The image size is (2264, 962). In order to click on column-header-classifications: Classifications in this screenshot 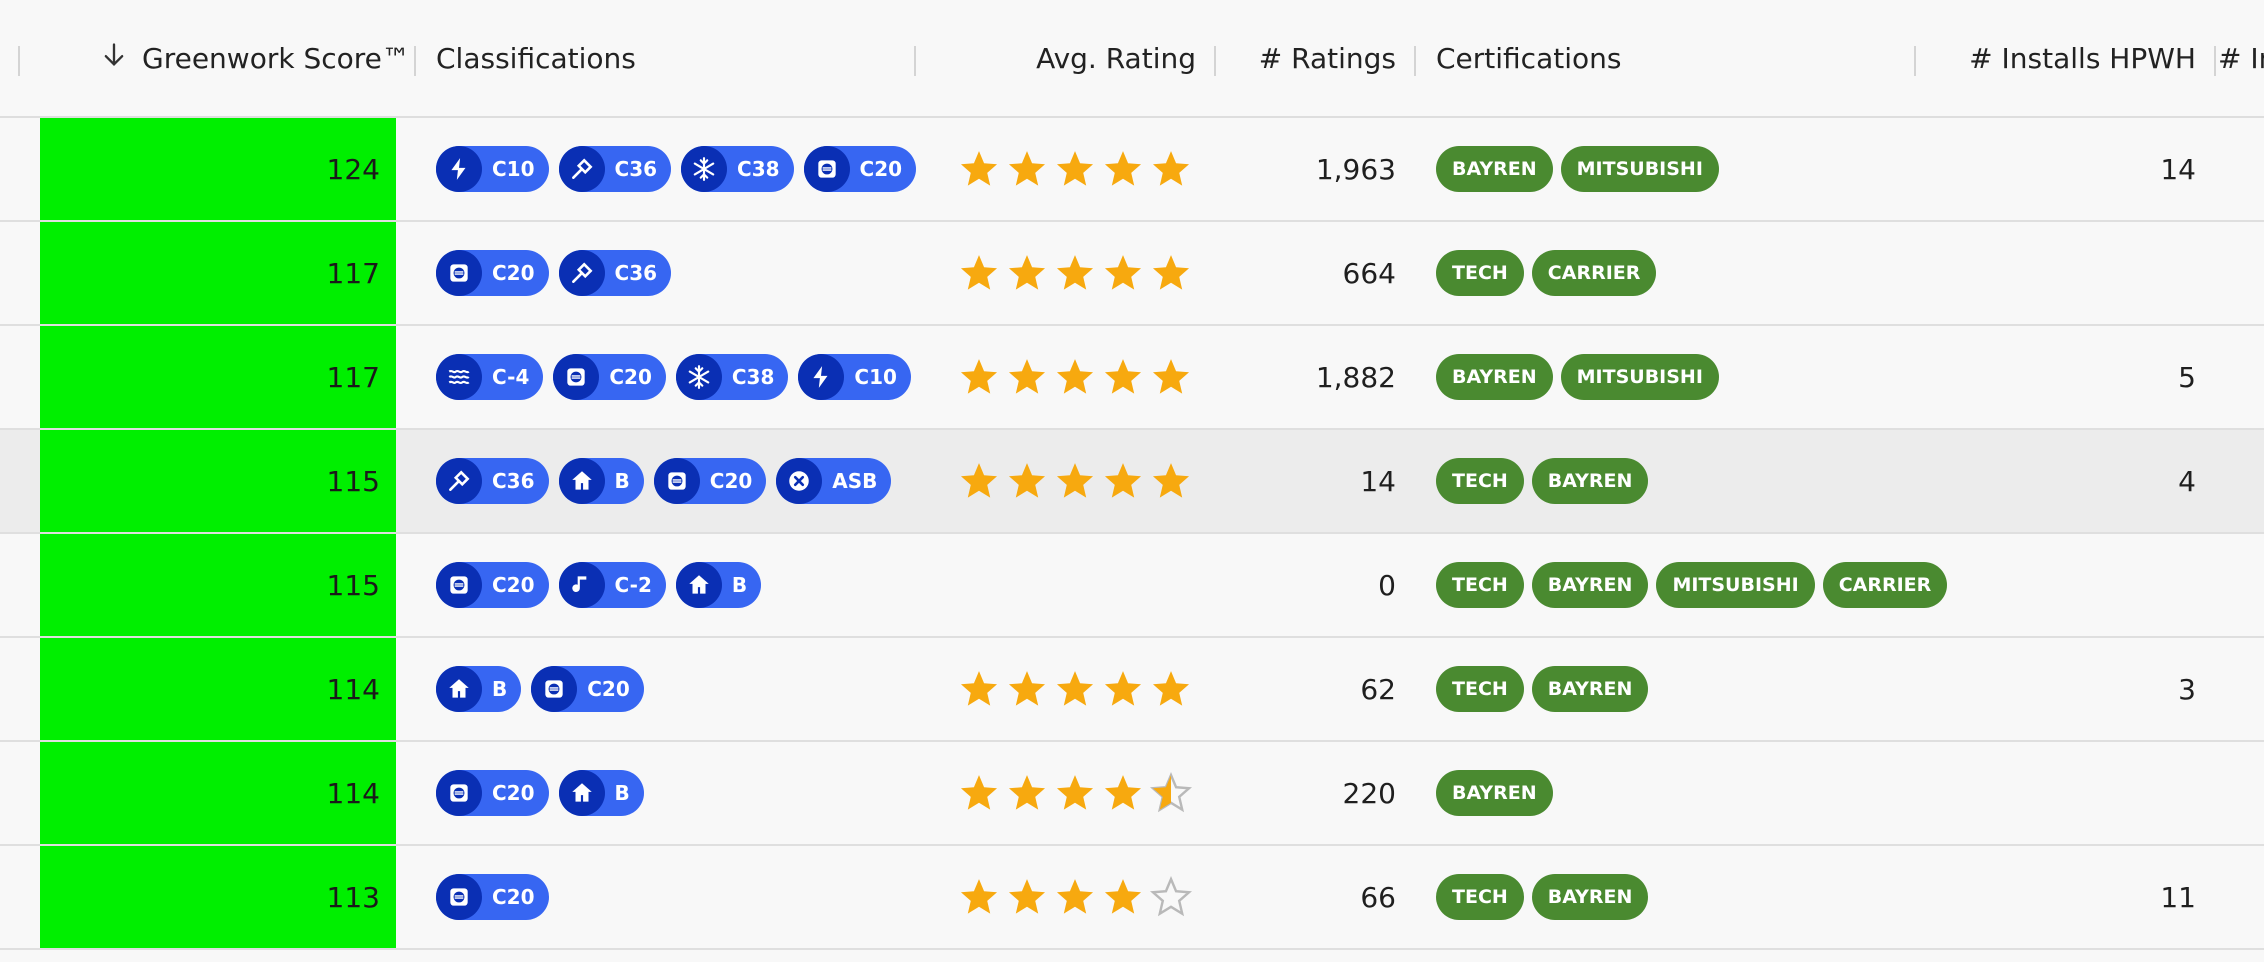, I will do `click(536, 58)`.